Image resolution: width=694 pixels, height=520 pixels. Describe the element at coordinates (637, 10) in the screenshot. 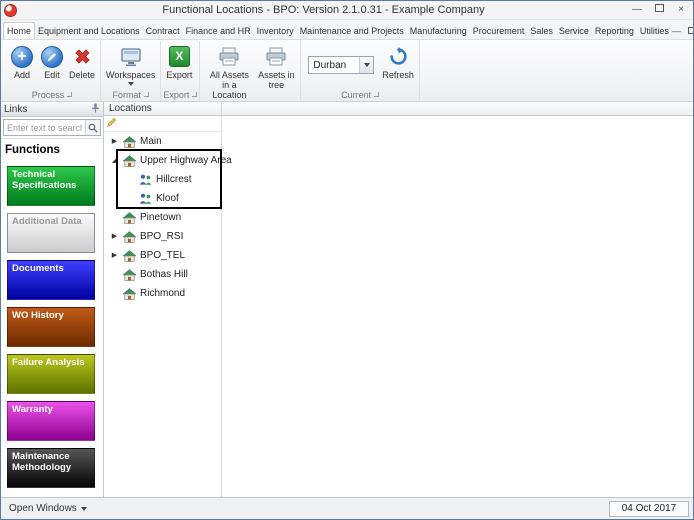

I see `minimize-icon: —` at that location.